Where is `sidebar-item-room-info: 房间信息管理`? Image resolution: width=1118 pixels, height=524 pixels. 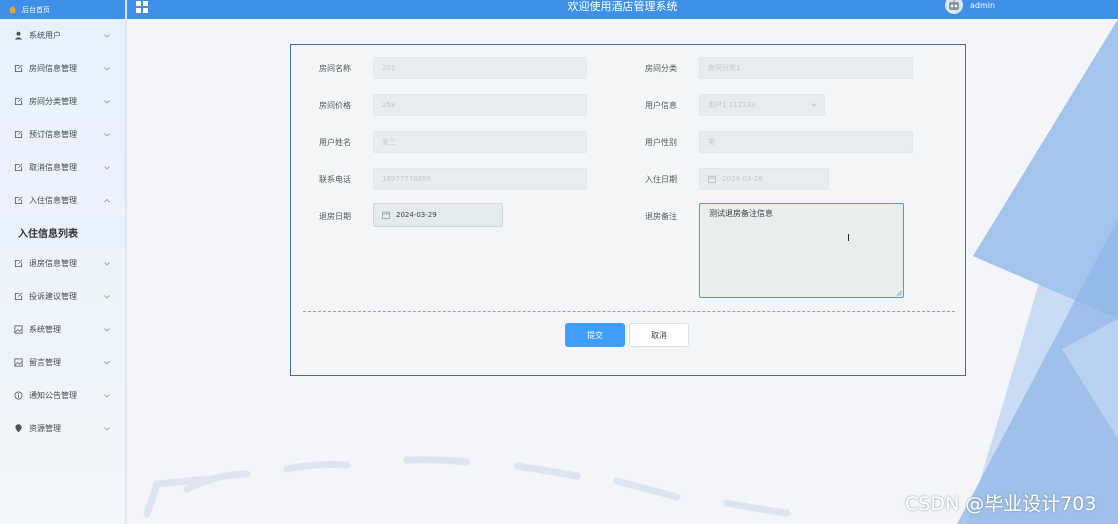 sidebar-item-room-info: 房间信息管理 is located at coordinates (62, 68).